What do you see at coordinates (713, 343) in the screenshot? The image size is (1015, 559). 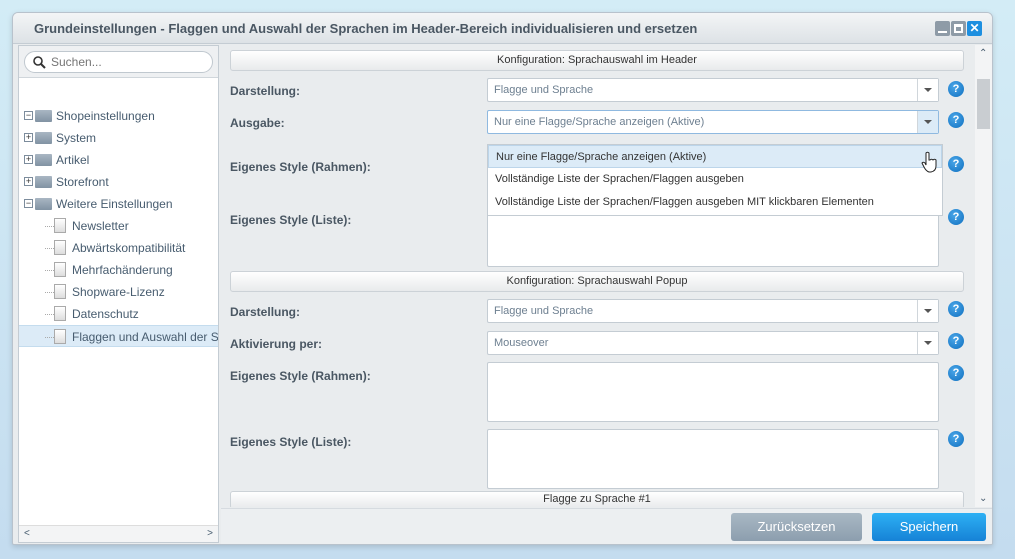 I see `aktivierung-select: Mouseover` at bounding box center [713, 343].